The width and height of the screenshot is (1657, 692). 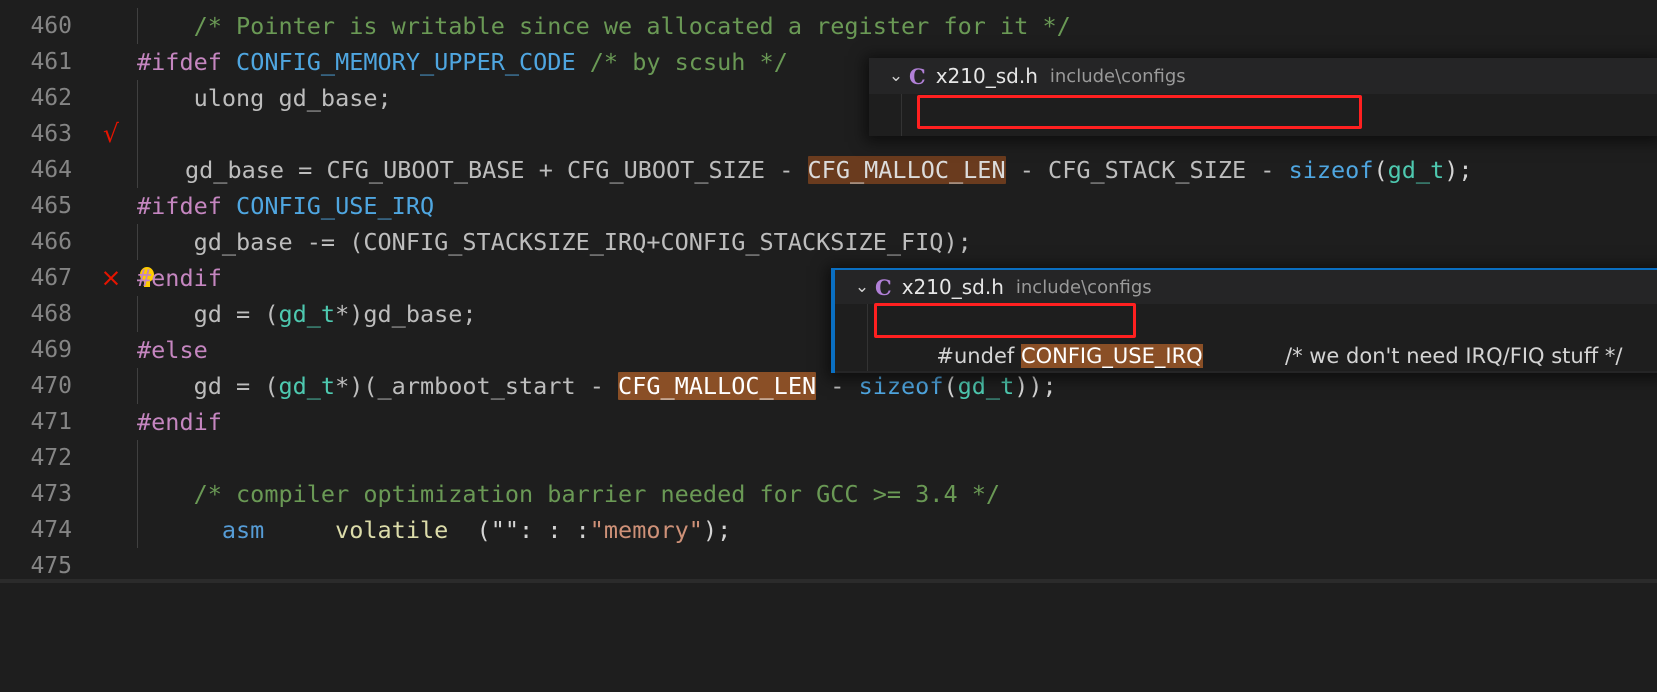 What do you see at coordinates (533, 530) in the screenshot?
I see `punct-token: ("": : :` at bounding box center [533, 530].